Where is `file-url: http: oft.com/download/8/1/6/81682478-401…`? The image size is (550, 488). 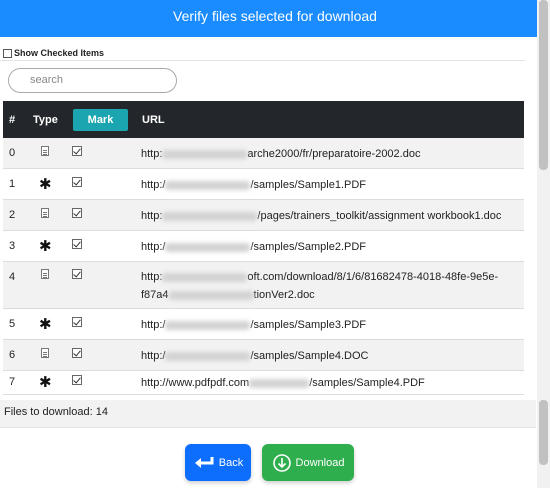 file-url: http: oft.com/download/8/1/6/81682478-401… is located at coordinates (330, 286).